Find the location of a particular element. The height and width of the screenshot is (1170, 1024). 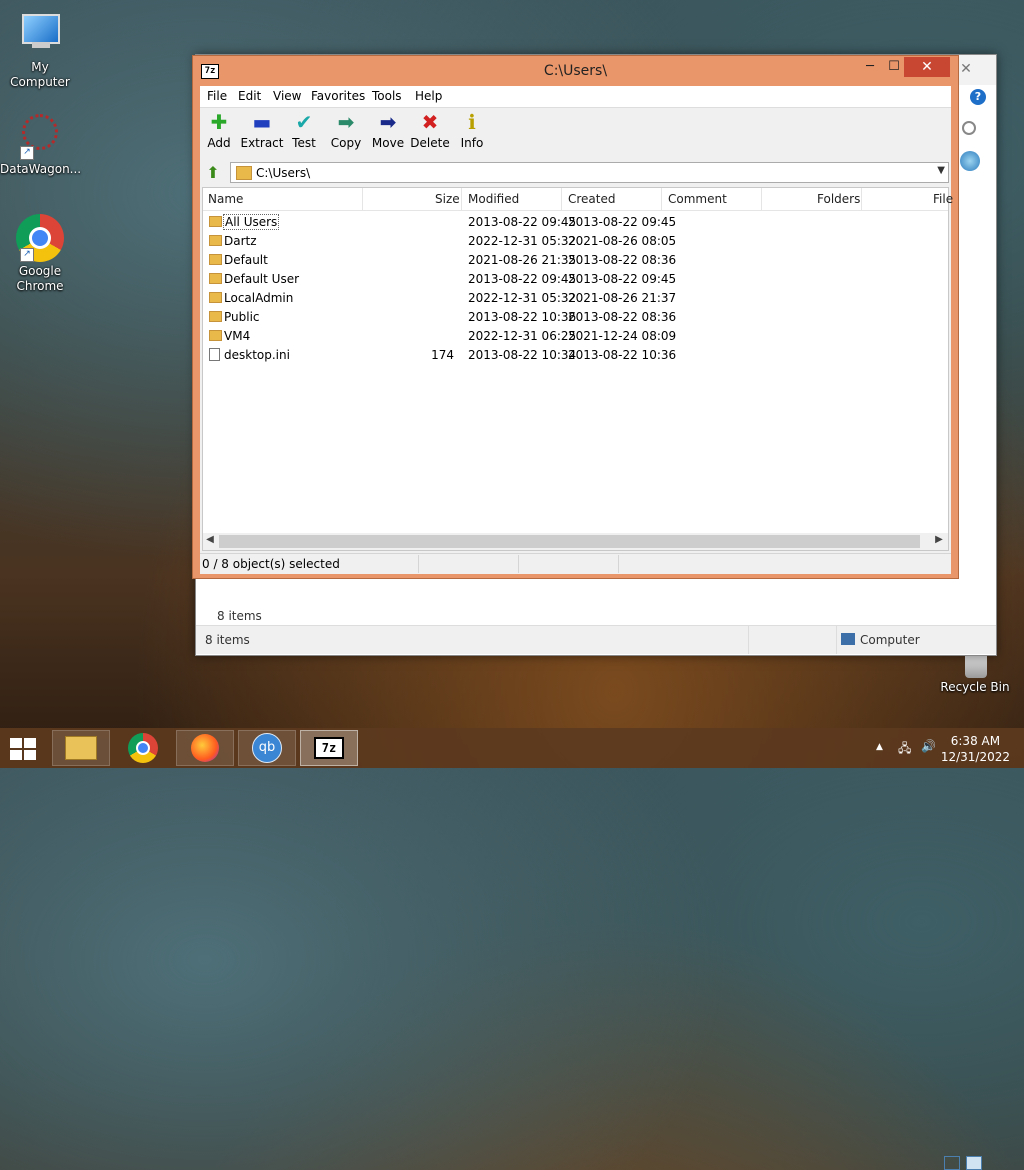

close-button: ✕ is located at coordinates (927, 67).